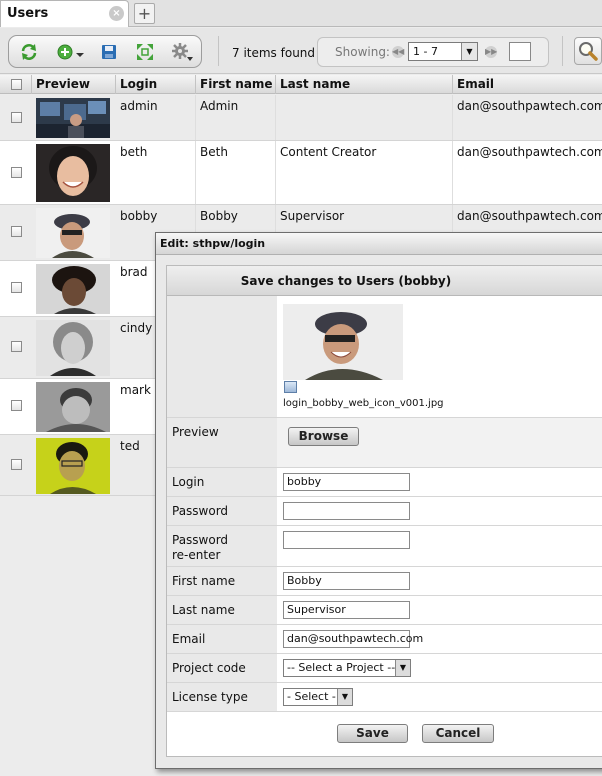 This screenshot has height=776, width=602. Describe the element at coordinates (80, 52) in the screenshot. I see `chevron-down-icon` at that location.